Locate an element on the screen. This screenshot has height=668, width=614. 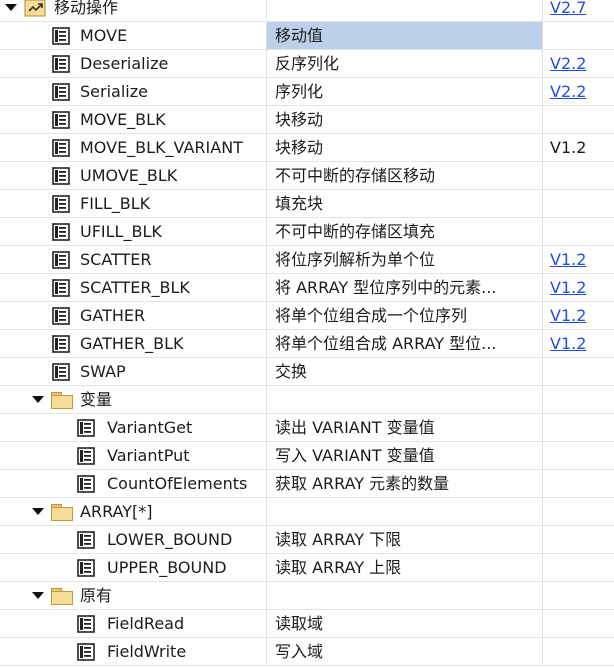
name-cell: CountOfElements is located at coordinates (133, 483).